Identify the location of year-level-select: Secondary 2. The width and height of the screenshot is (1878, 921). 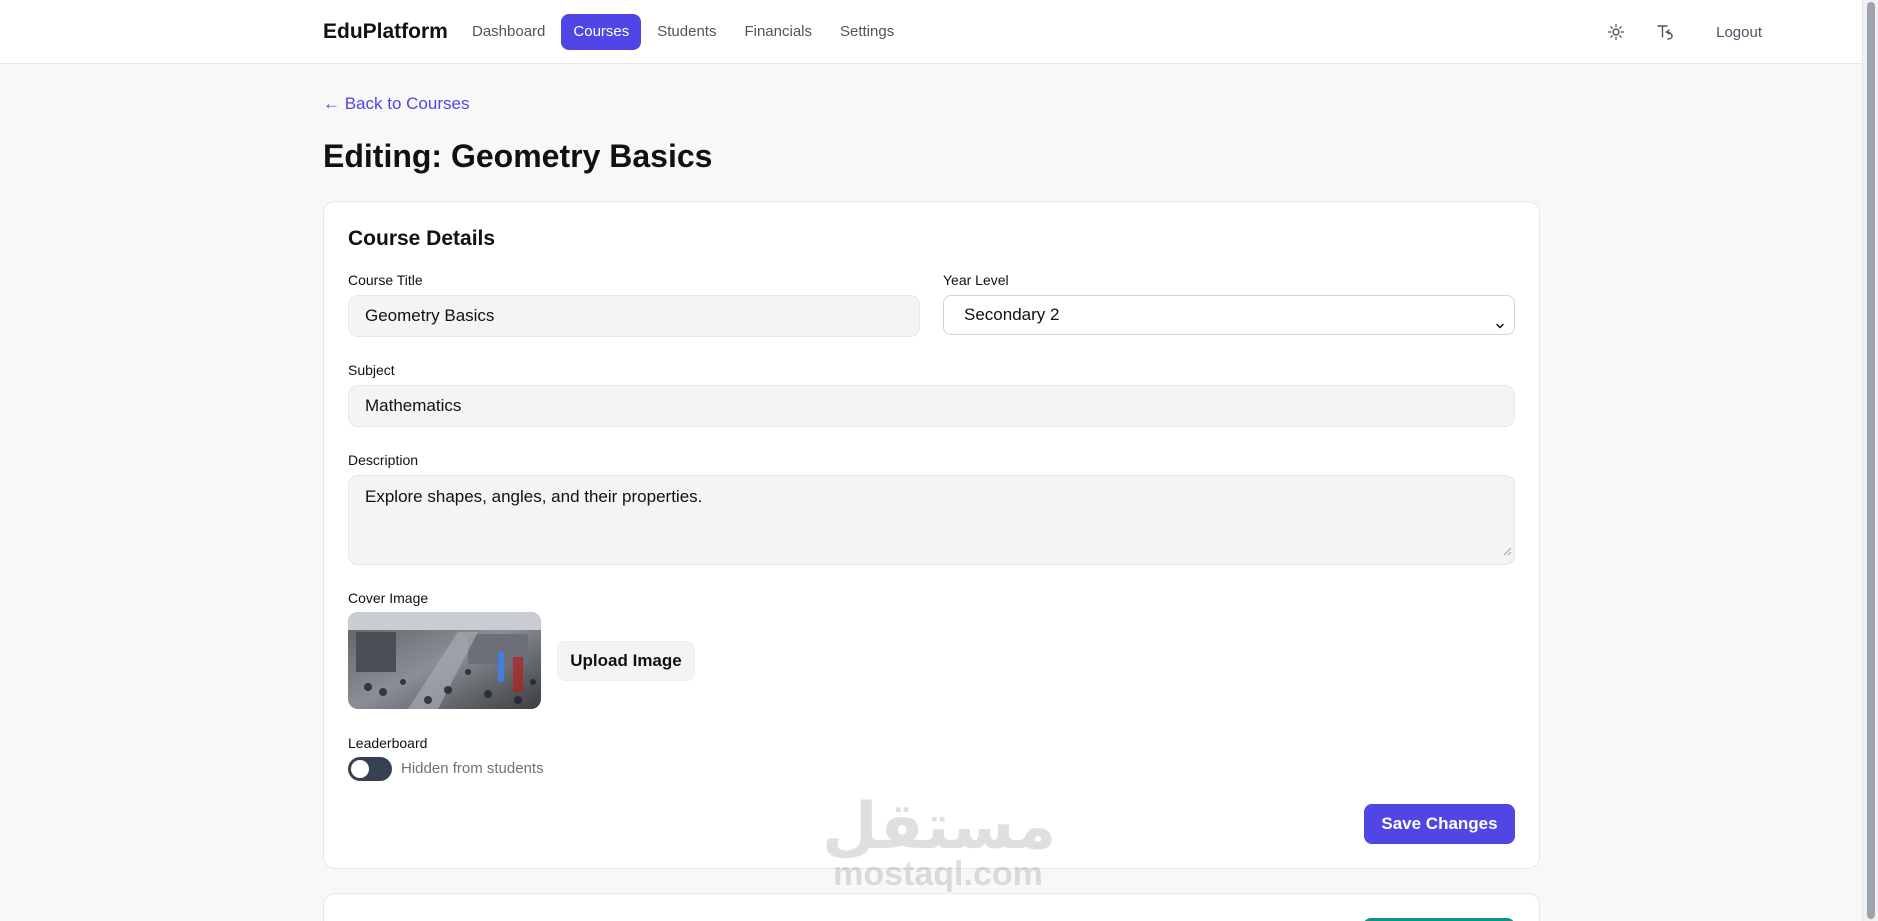
(1229, 315).